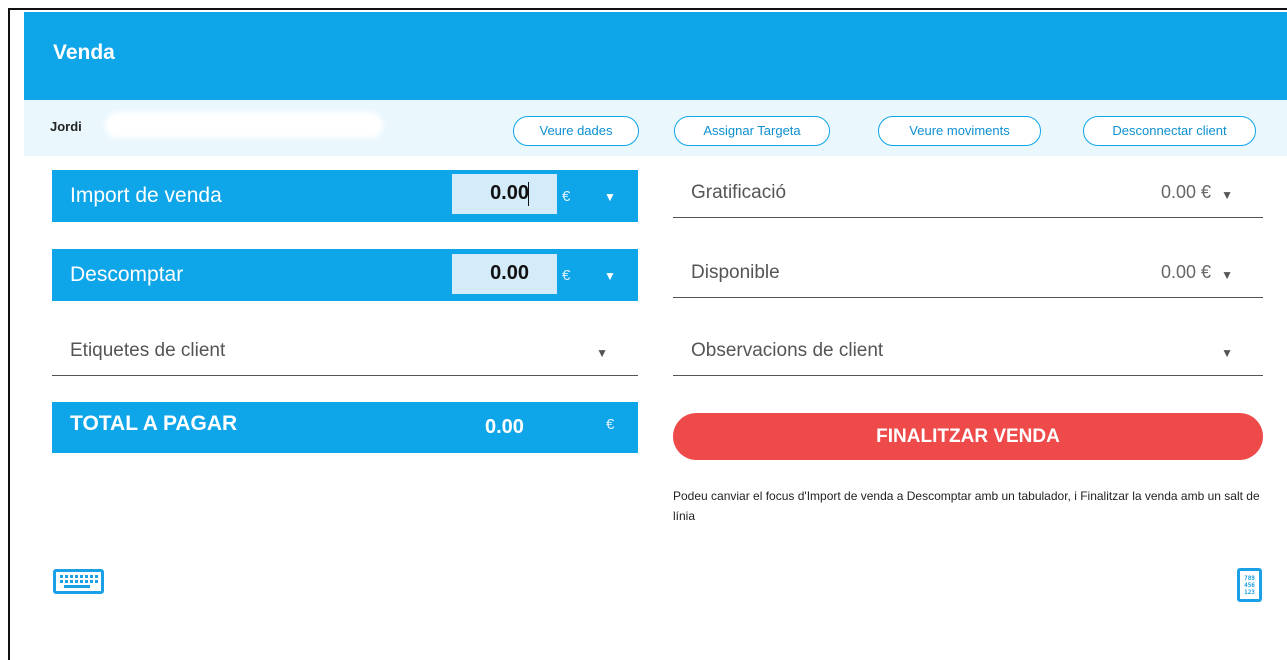 The height and width of the screenshot is (660, 1287). Describe the element at coordinates (1249, 578) in the screenshot. I see `numpad-row: 789` at that location.